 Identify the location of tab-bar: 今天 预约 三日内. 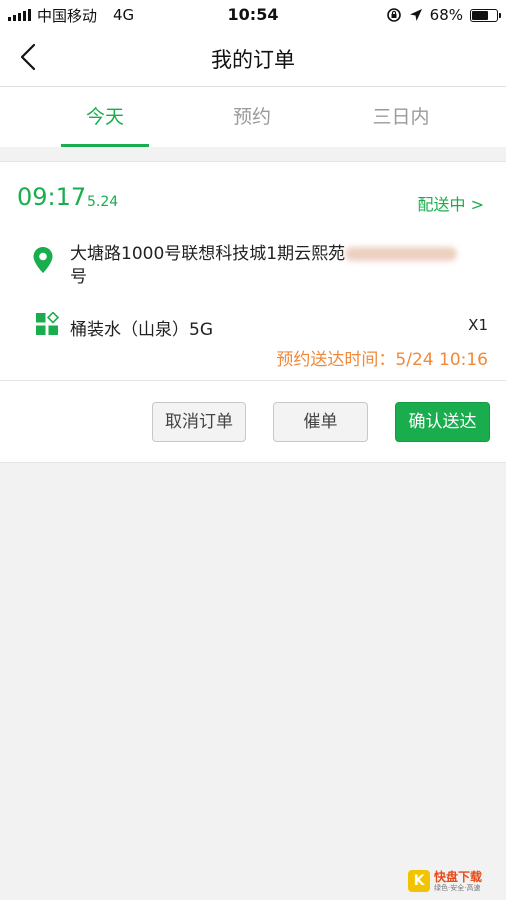
(253, 117).